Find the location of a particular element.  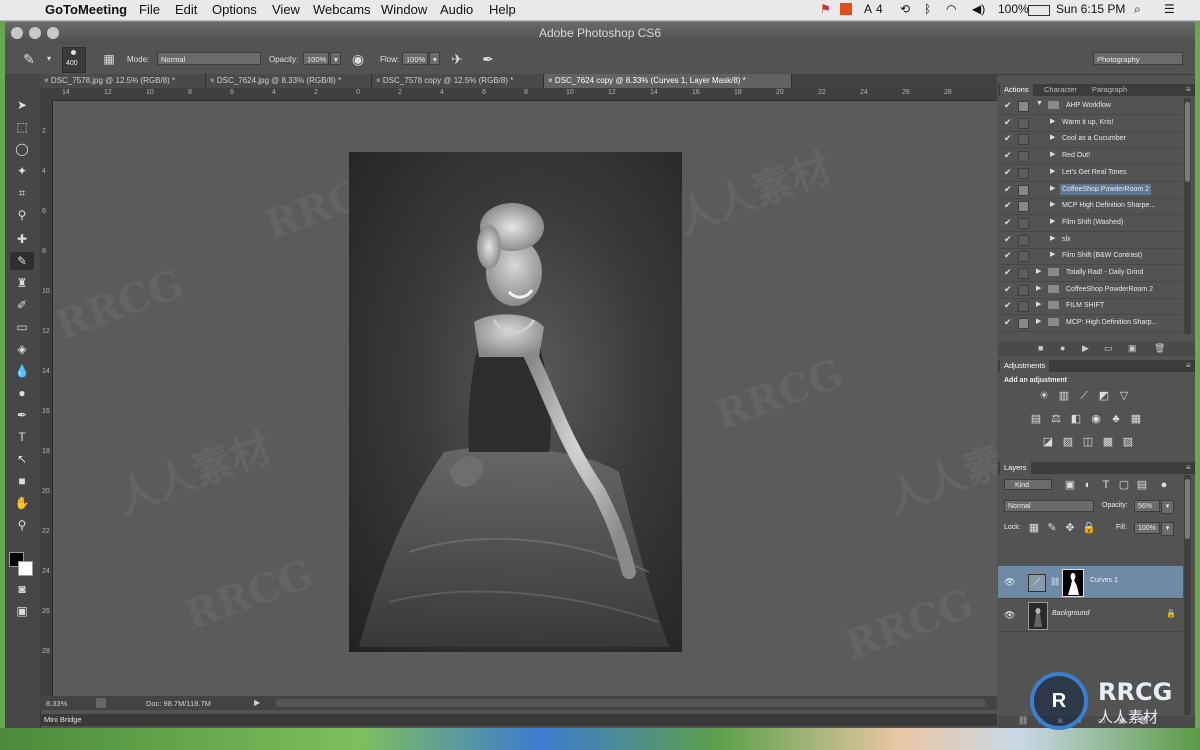

time-machine-icon: ⟲ is located at coordinates (905, 9).